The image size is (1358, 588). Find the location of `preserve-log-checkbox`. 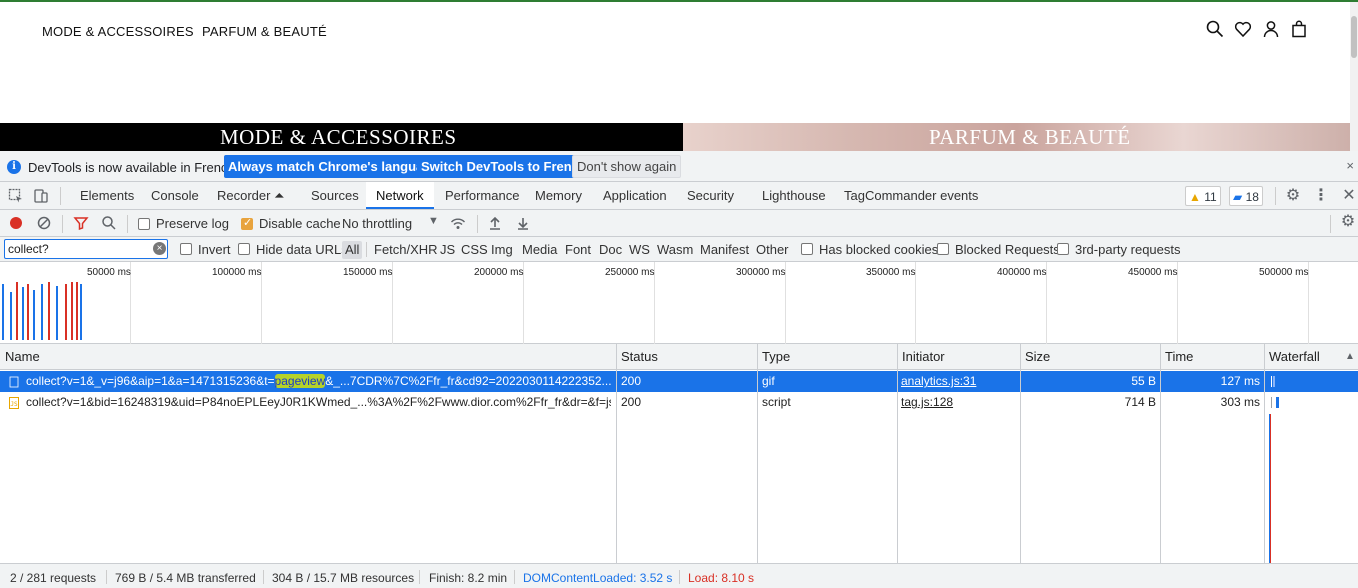

preserve-log-checkbox is located at coordinates (144, 224).